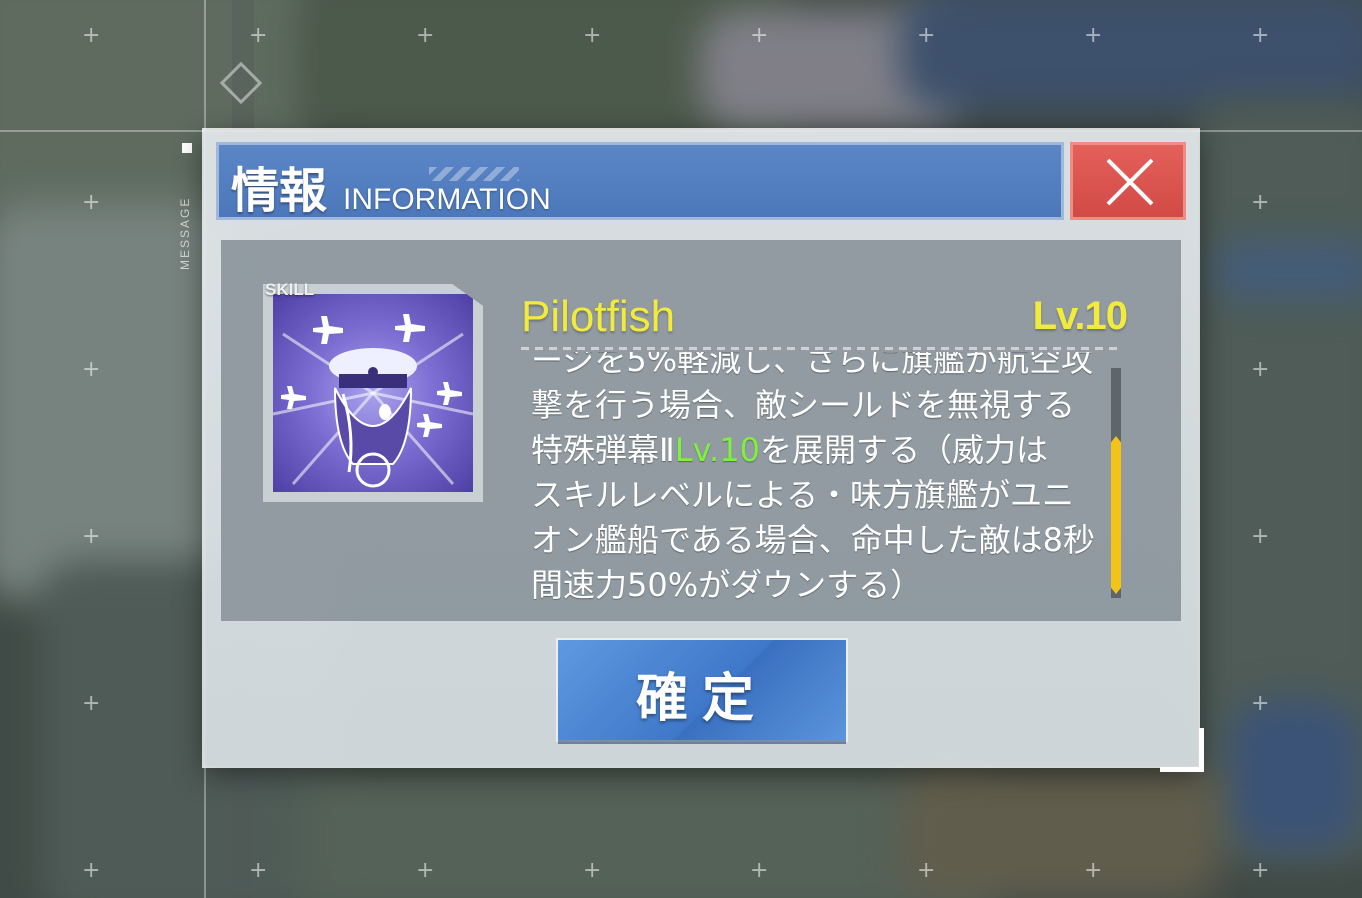  I want to click on confirm-button: 確定, so click(702, 690).